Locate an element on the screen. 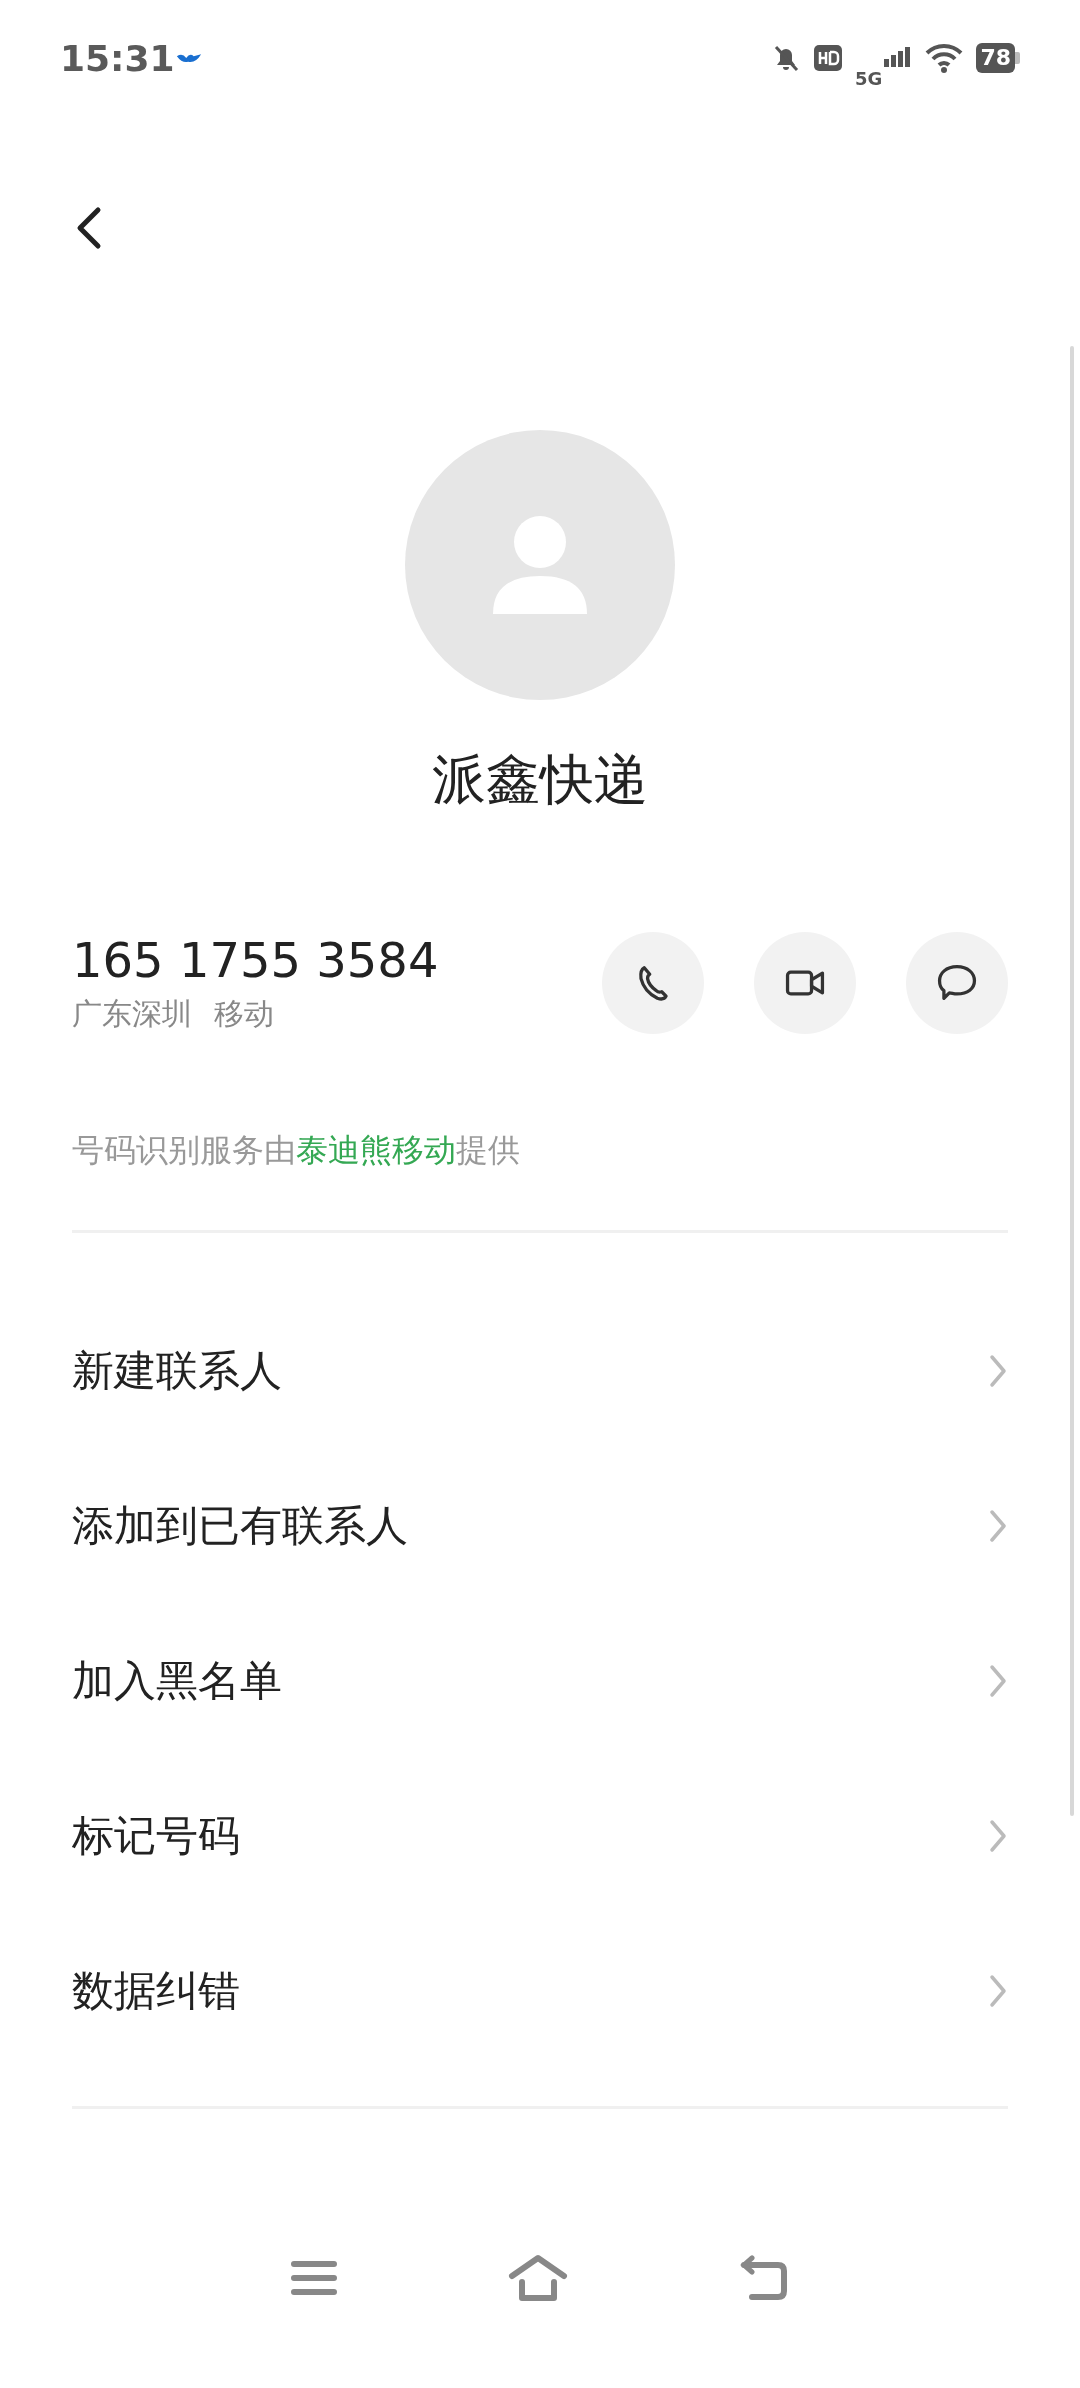 This screenshot has height=2388, width=1080. status-time: 15:31 is located at coordinates (117, 58).